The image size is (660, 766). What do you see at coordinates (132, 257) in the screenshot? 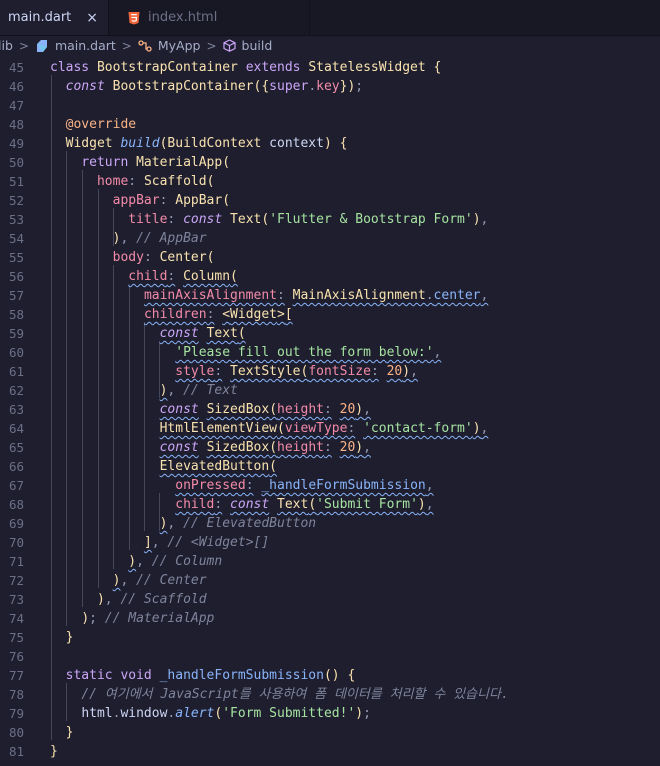
I see `code-line: body: Center(` at bounding box center [132, 257].